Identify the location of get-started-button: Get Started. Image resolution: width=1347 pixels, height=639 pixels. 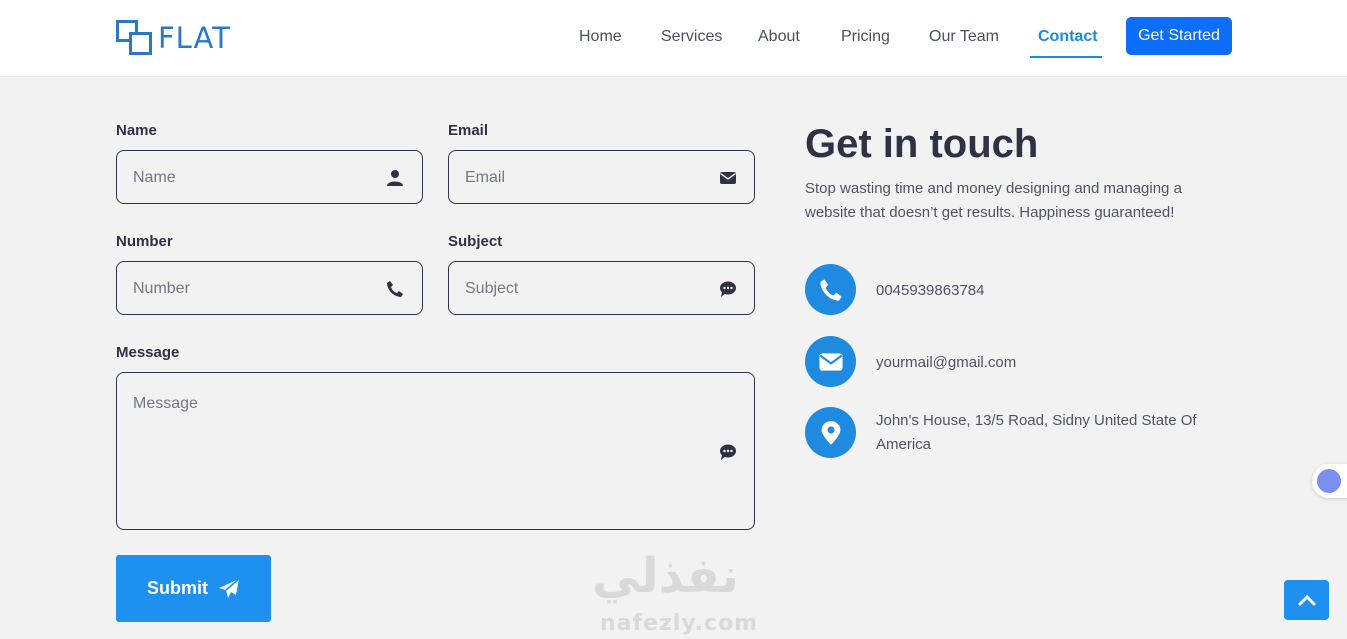
(1179, 36).